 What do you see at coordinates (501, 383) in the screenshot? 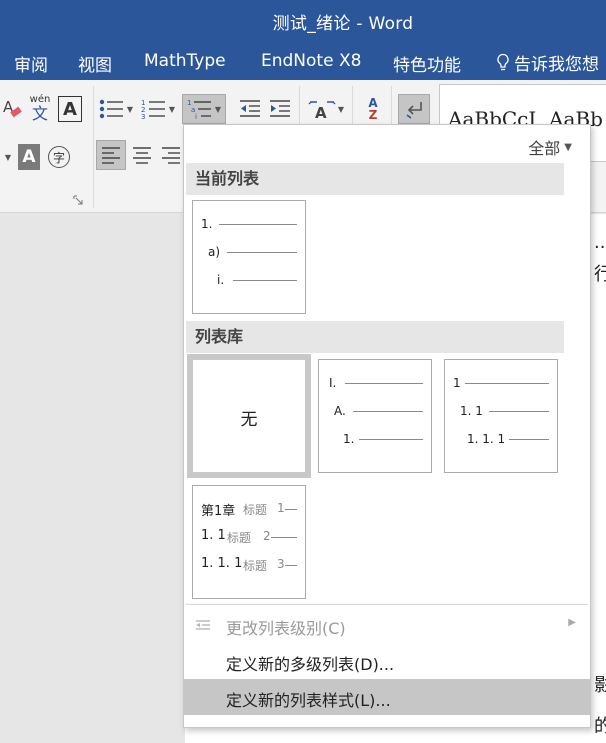
I see `list-level-row: 1` at bounding box center [501, 383].